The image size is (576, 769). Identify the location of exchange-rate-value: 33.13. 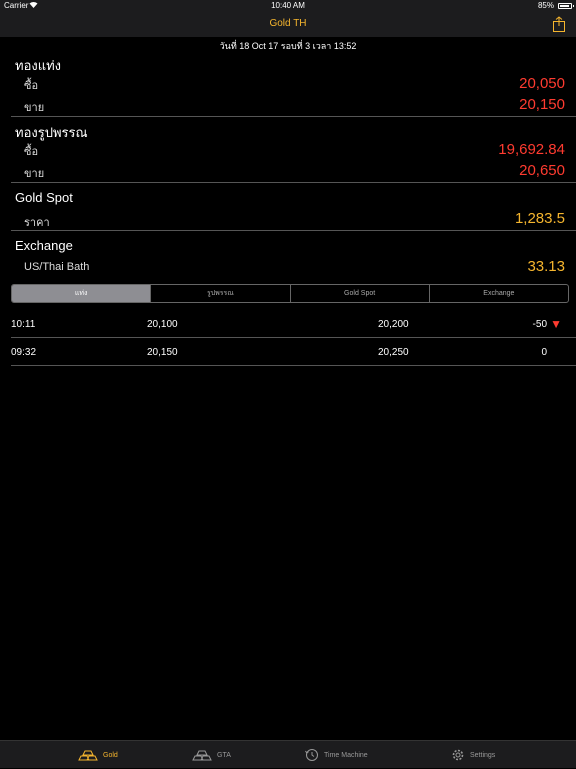
(546, 266).